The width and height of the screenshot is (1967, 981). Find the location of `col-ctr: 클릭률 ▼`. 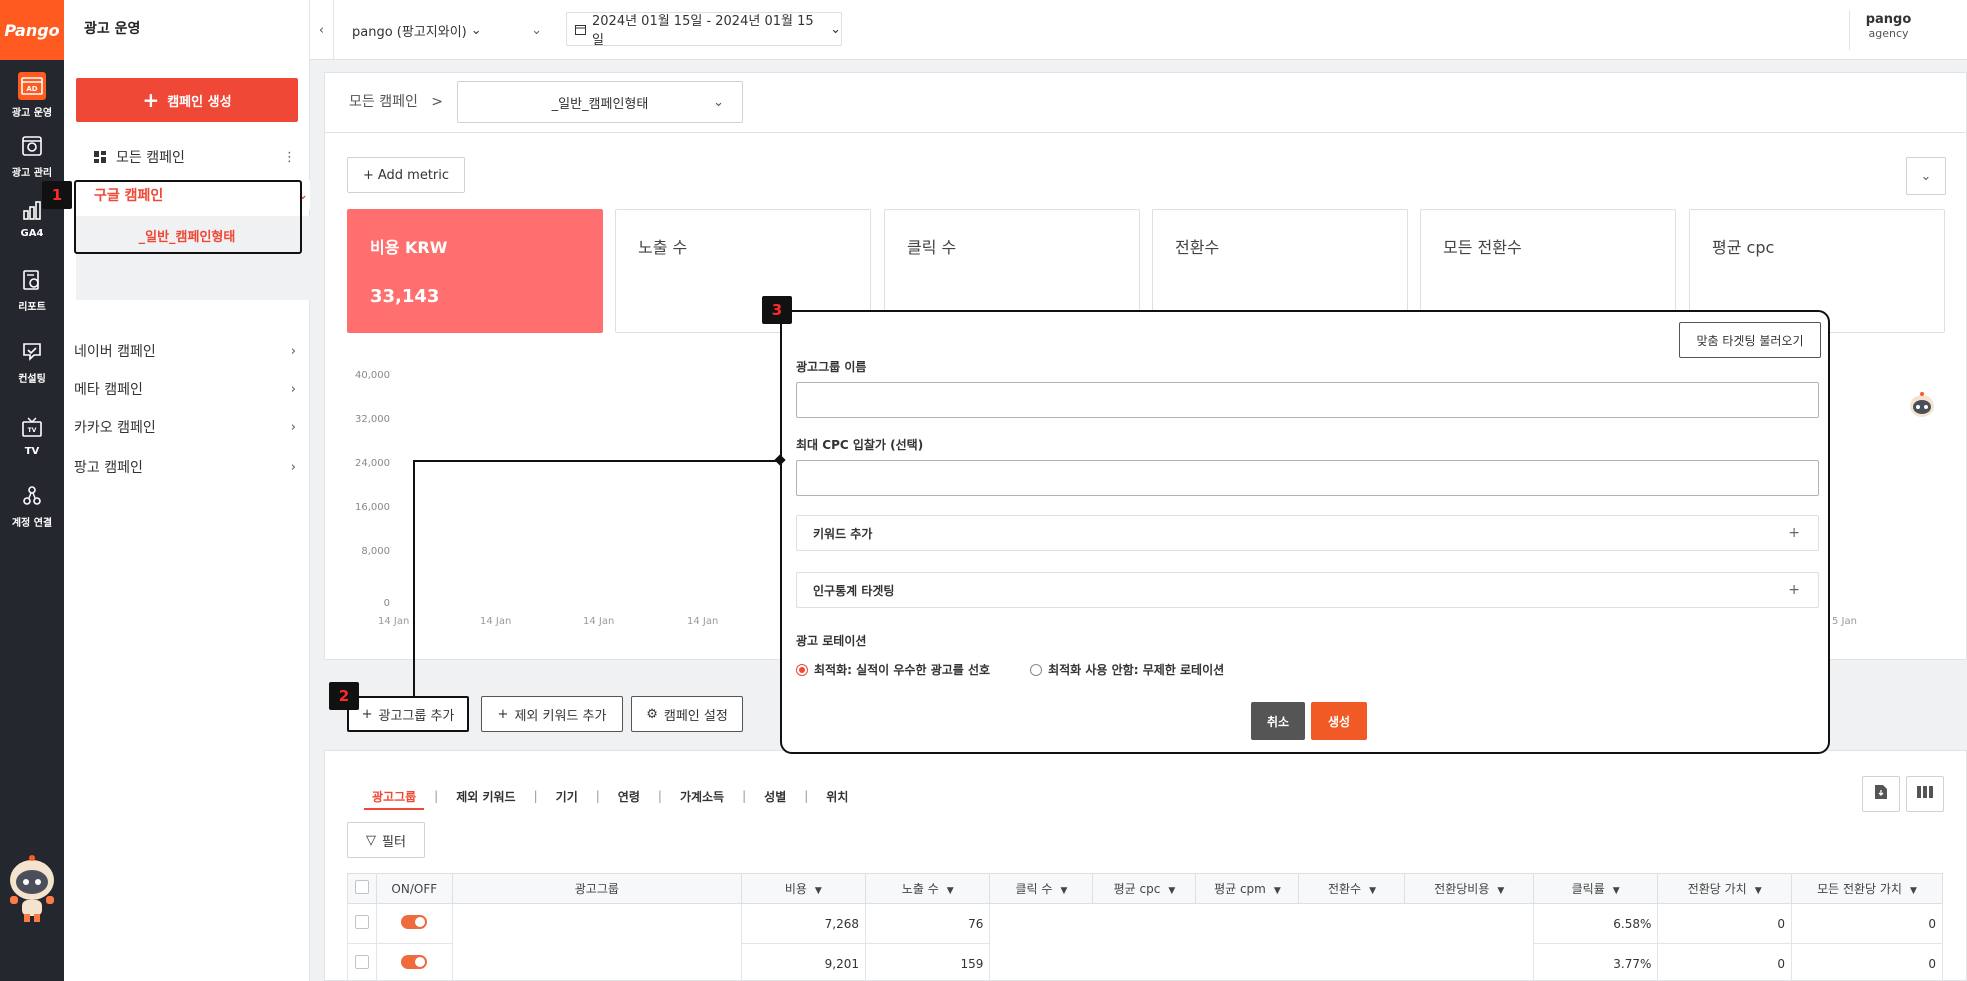

col-ctr: 클릭률 ▼ is located at coordinates (1595, 888).